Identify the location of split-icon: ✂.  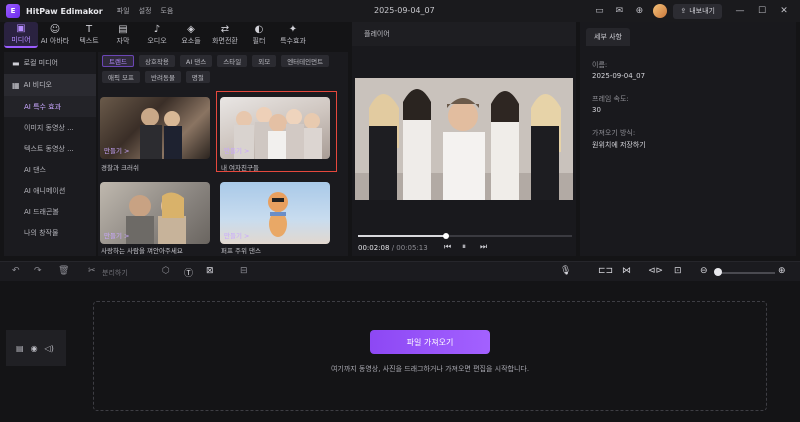
(92, 271).